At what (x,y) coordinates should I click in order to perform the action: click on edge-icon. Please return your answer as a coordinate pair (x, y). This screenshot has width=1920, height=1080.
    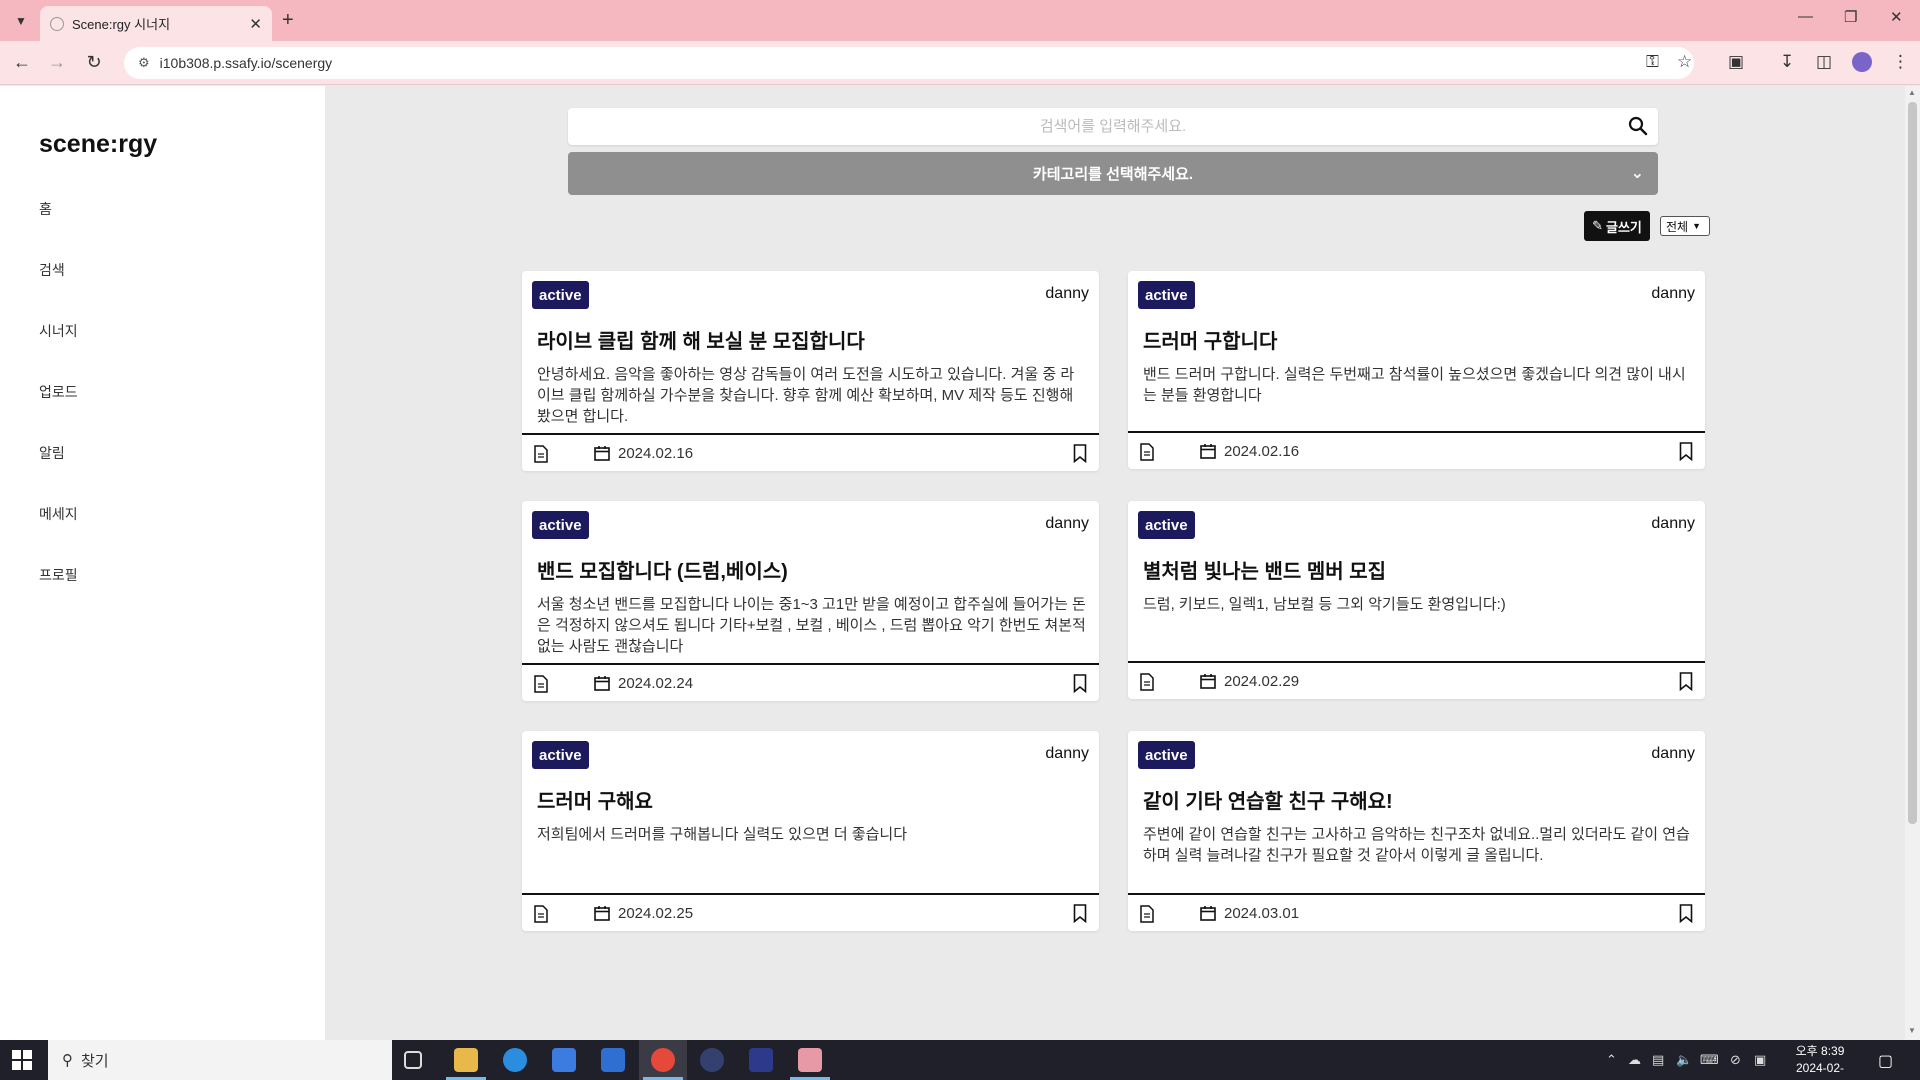
    Looking at the image, I should click on (515, 1060).